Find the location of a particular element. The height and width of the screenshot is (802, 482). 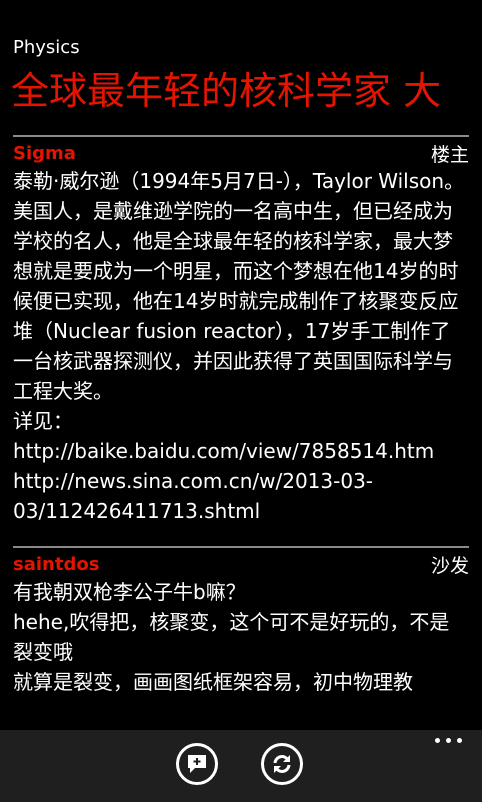

post-floor: 沙发 is located at coordinates (449, 565).